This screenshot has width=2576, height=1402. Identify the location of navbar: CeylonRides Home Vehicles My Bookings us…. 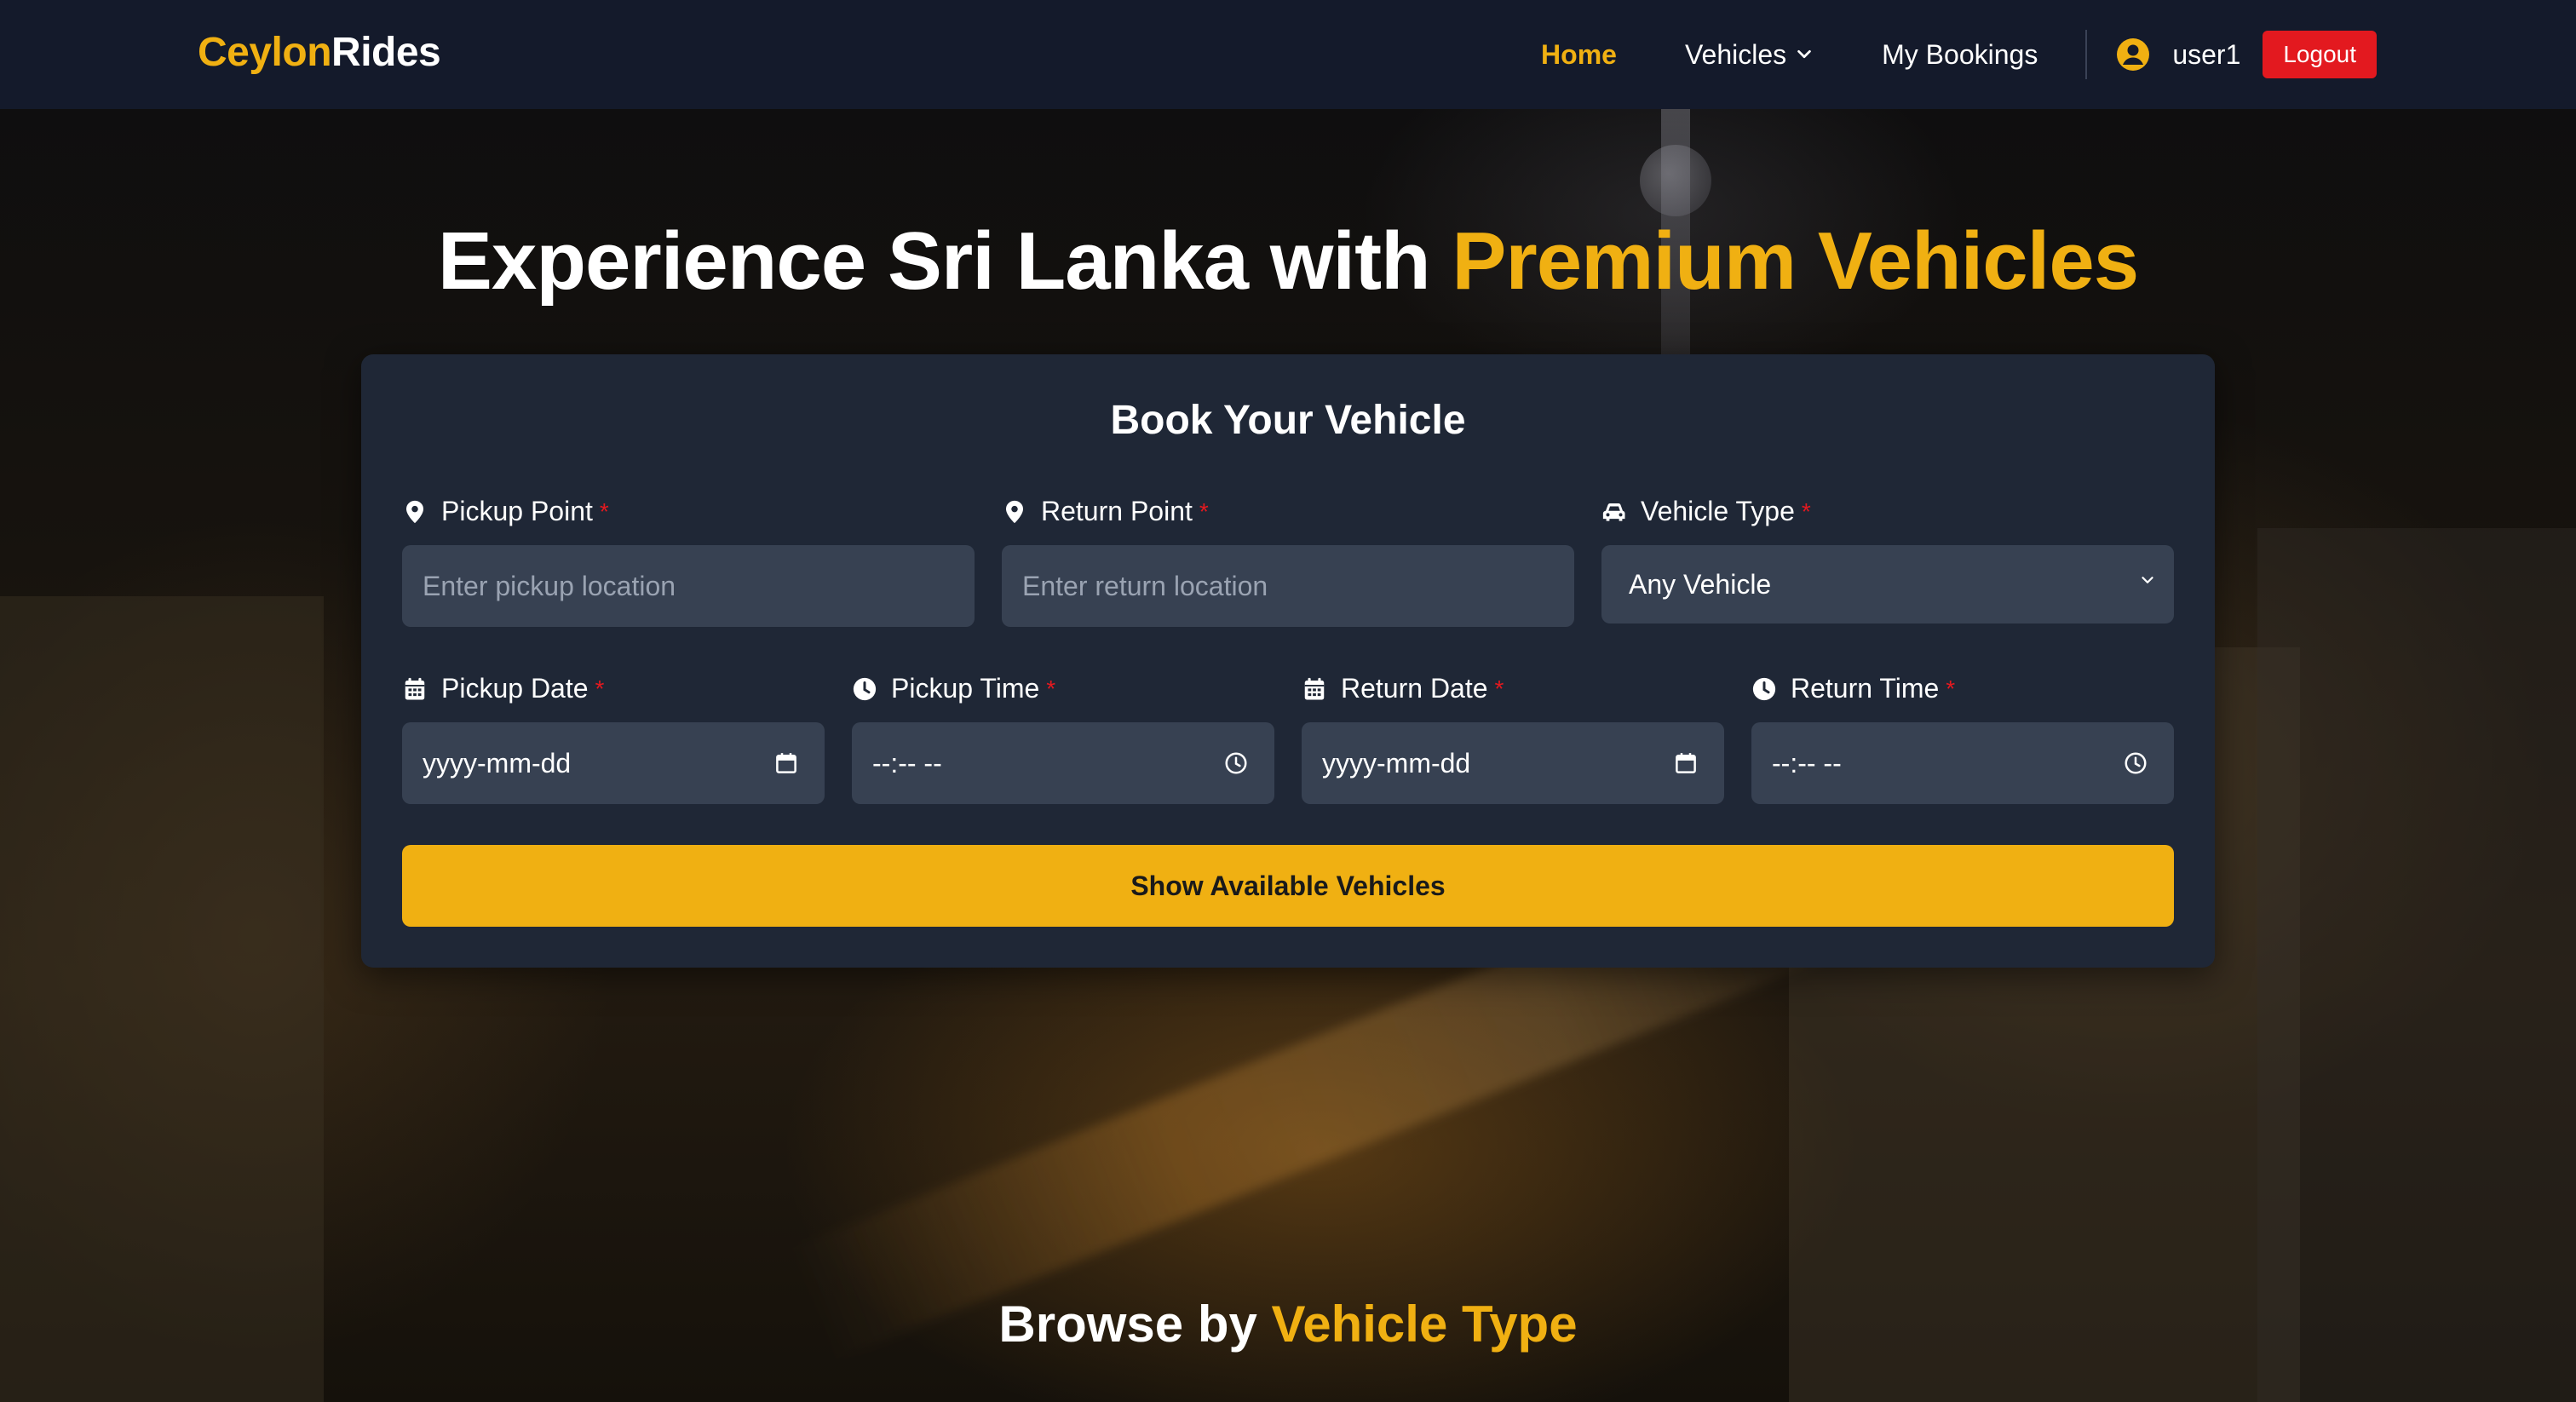
(1288, 54).